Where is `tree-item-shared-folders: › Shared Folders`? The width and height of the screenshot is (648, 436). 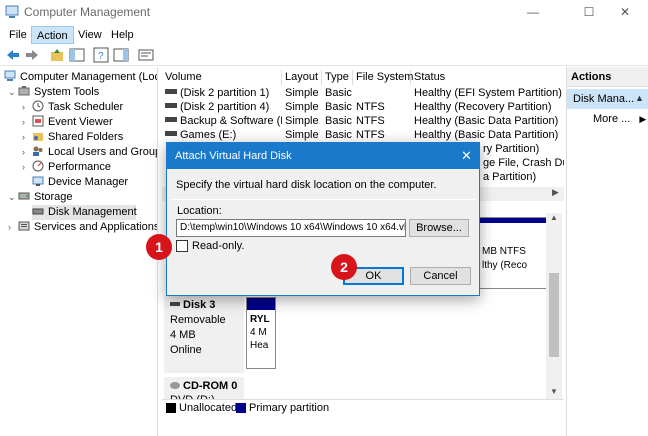
tree-item-shared-folders: › Shared Folders is located at coordinates (72, 137).